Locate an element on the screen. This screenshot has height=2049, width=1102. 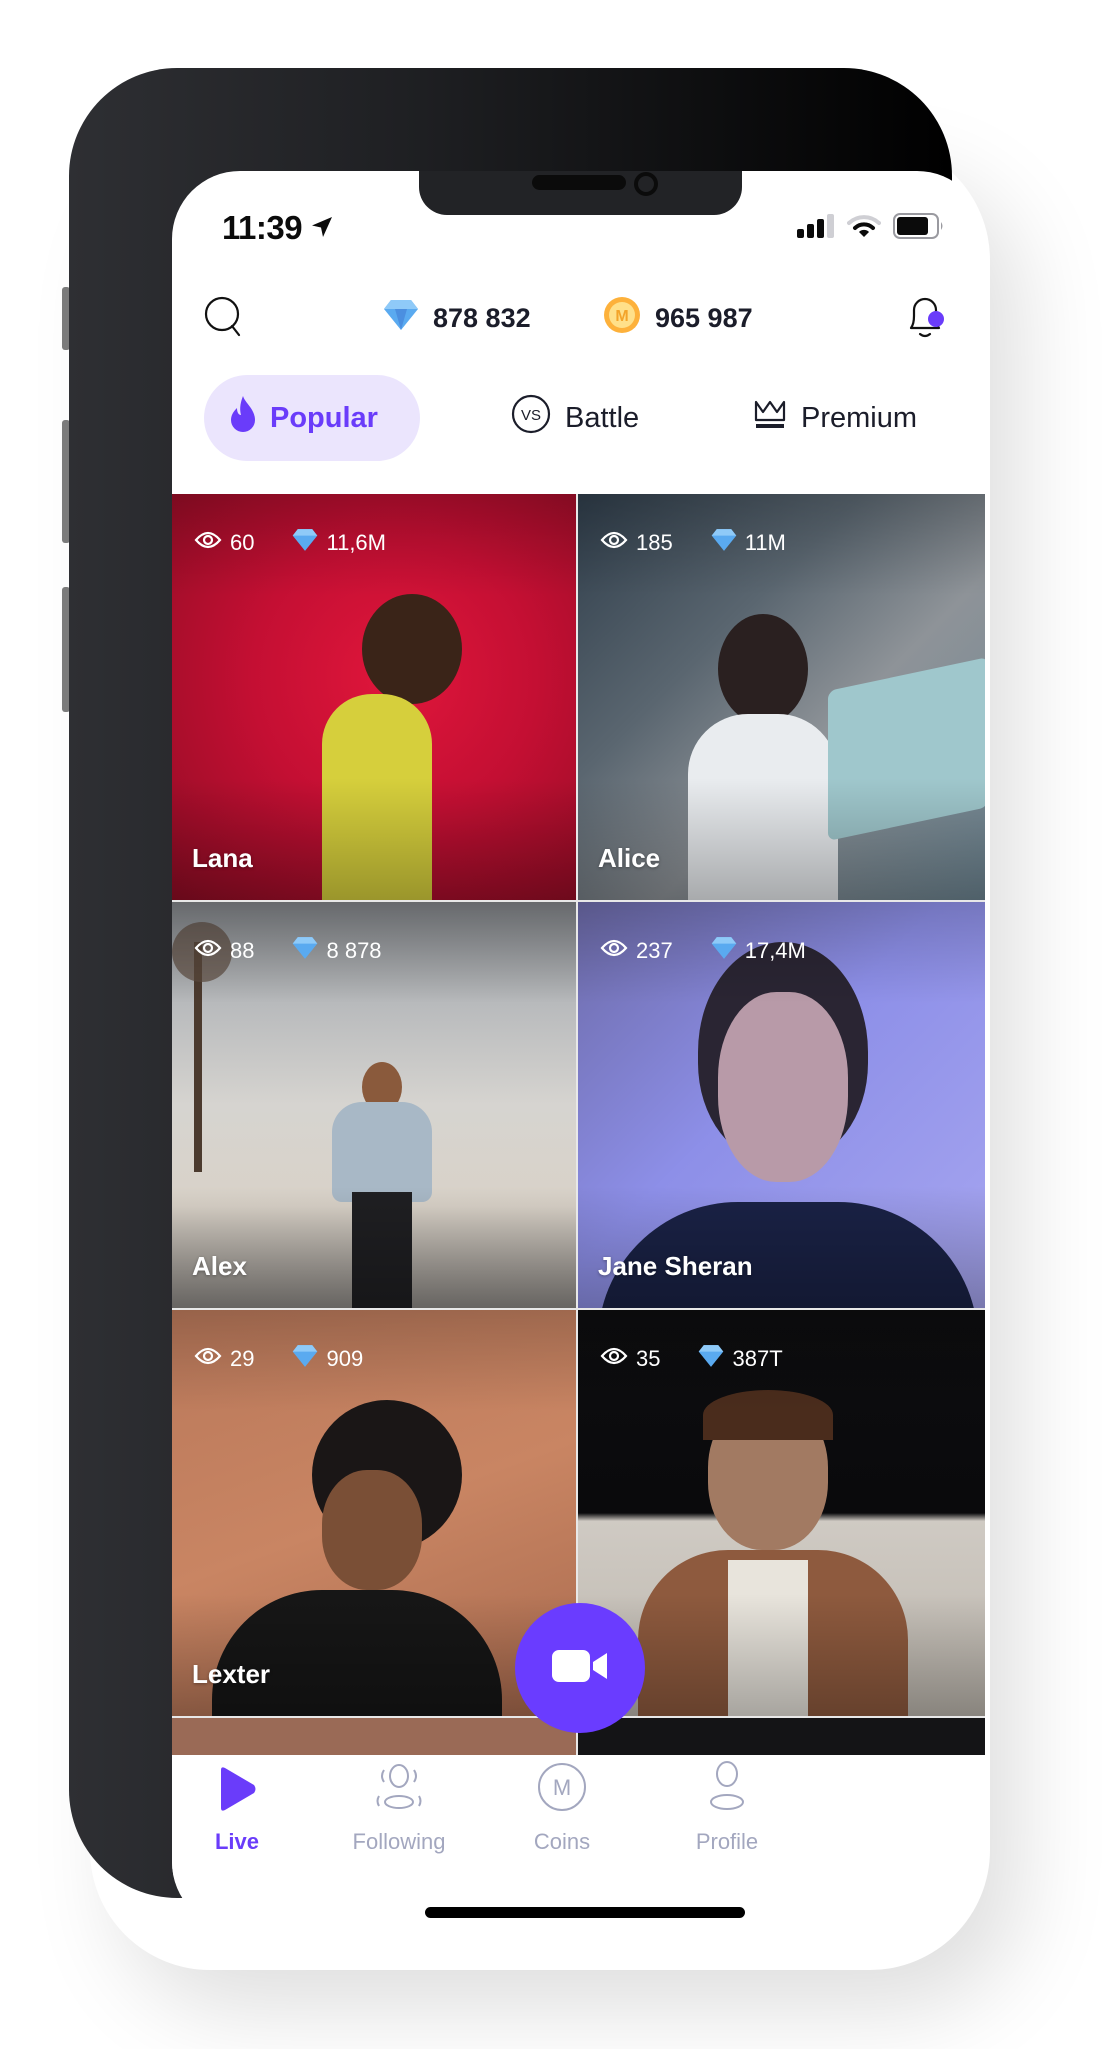
nav-live: Live is located at coordinates (244, 1811).